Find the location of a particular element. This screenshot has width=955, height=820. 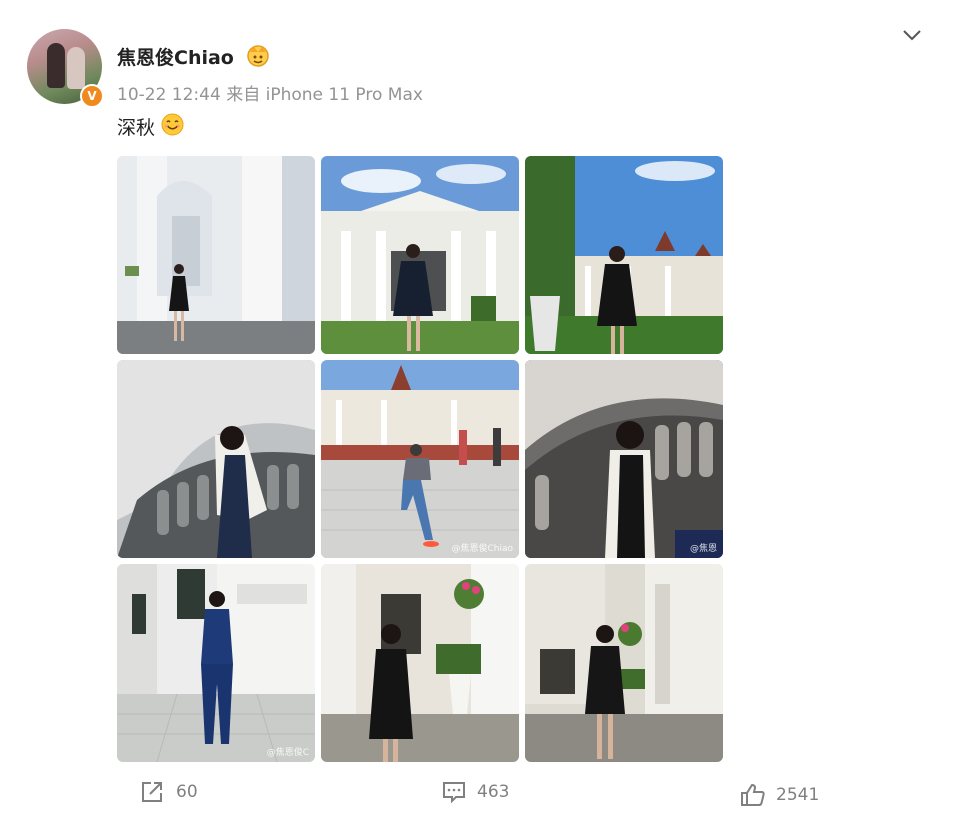

comment-icon is located at coordinates (454, 793).